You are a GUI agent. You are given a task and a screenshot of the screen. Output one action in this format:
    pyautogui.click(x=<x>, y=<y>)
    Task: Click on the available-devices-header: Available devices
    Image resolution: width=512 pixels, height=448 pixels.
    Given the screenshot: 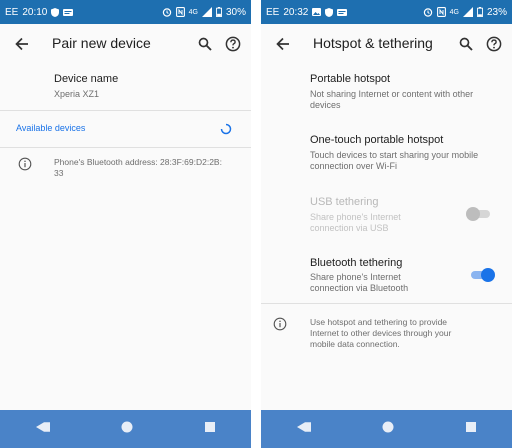 What is the action you would take?
    pyautogui.click(x=125, y=129)
    